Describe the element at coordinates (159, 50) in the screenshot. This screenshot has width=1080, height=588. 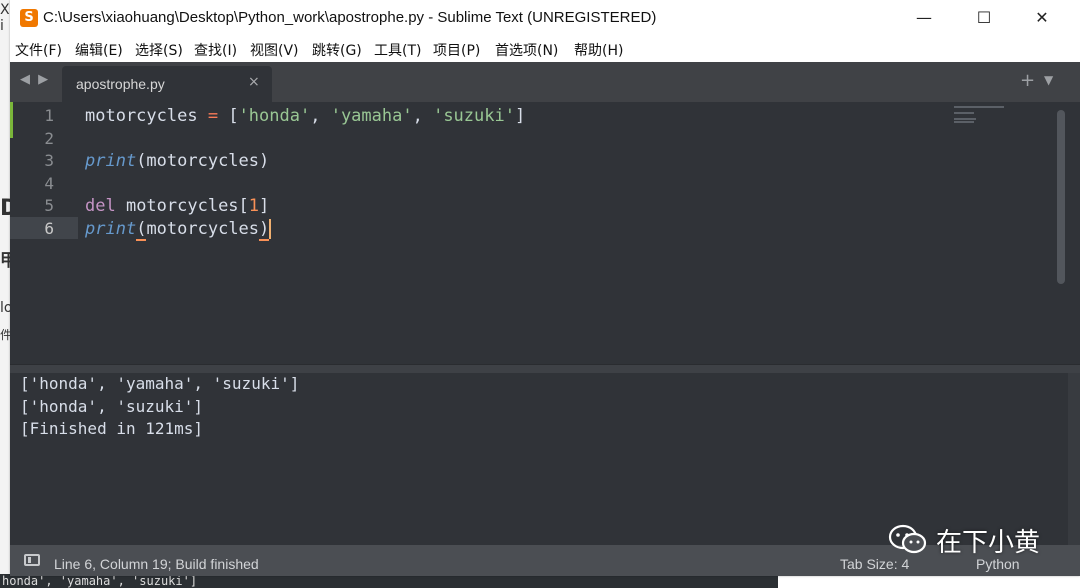
I see `menu-selection: 选择(S)` at that location.